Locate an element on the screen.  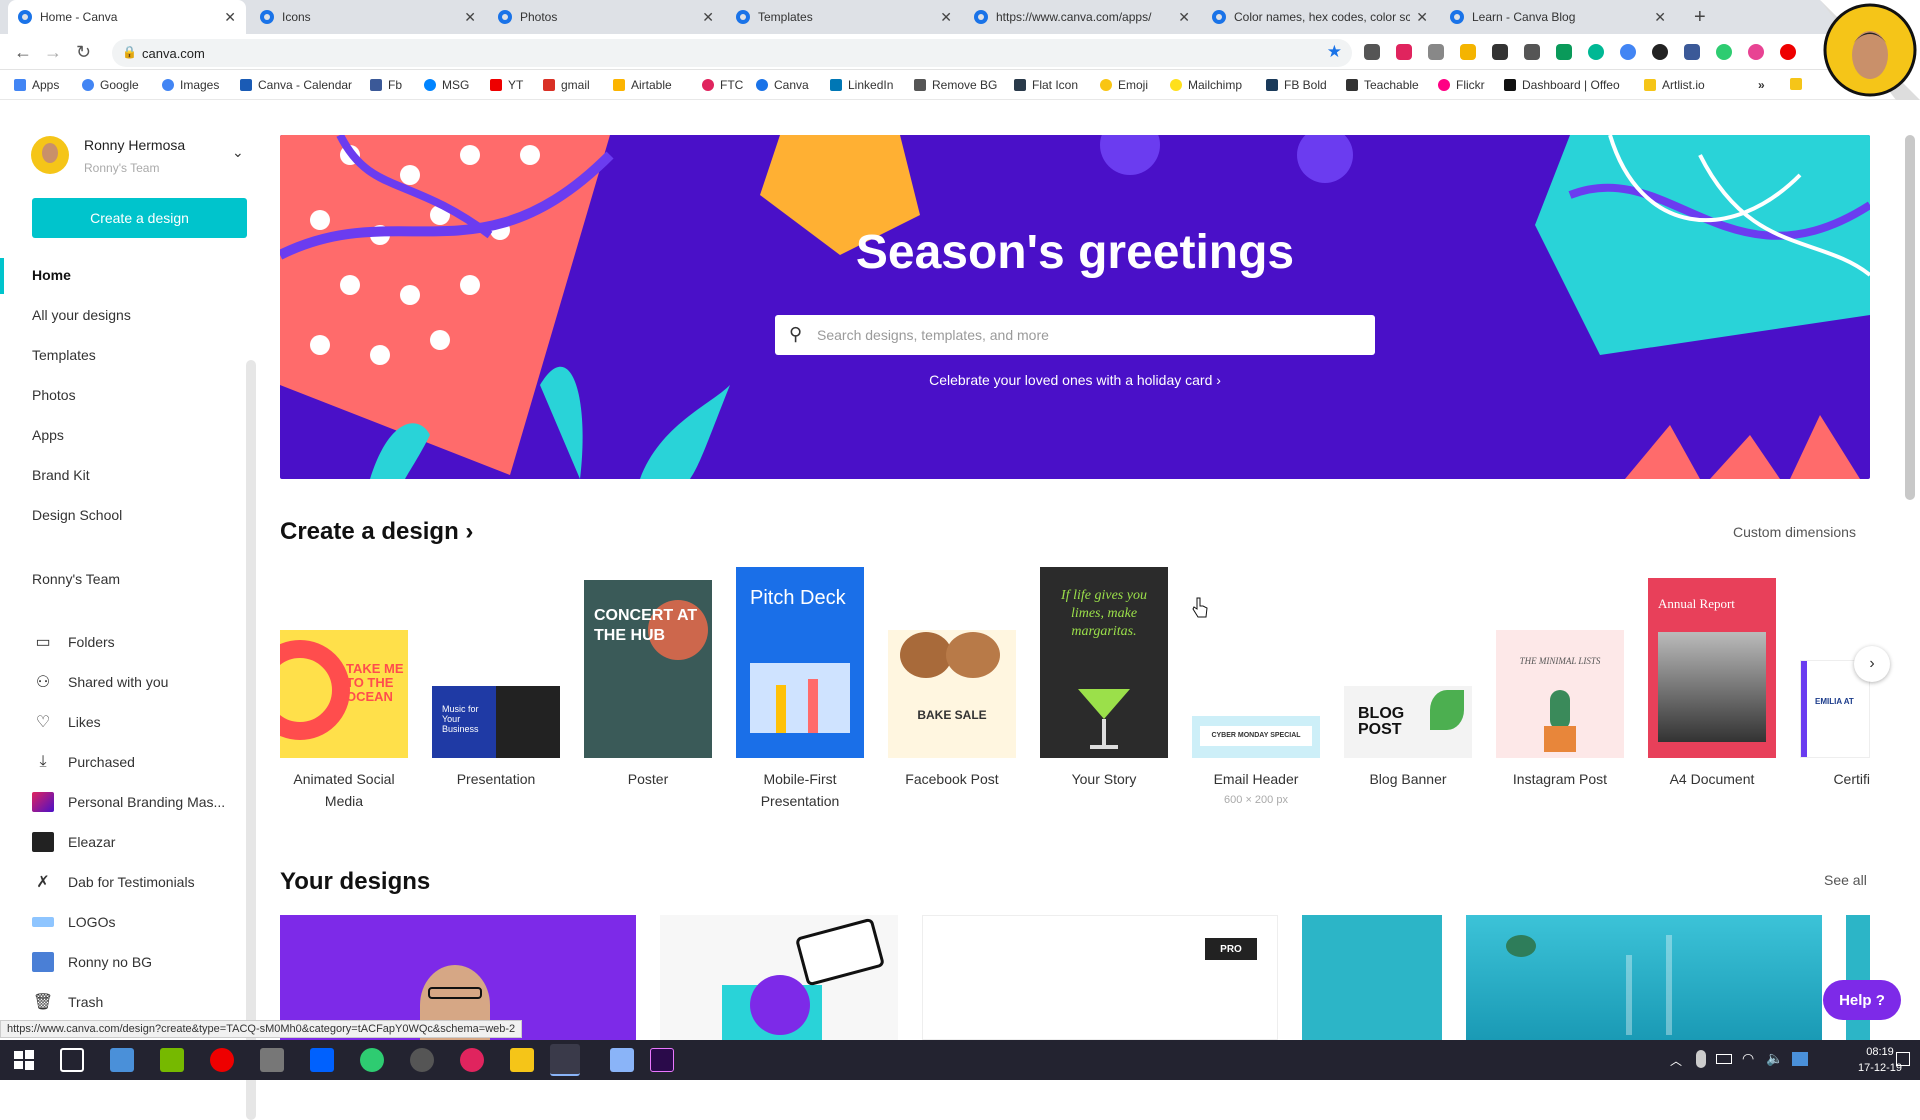
bookmark-fb: Fb is located at coordinates (386, 85).